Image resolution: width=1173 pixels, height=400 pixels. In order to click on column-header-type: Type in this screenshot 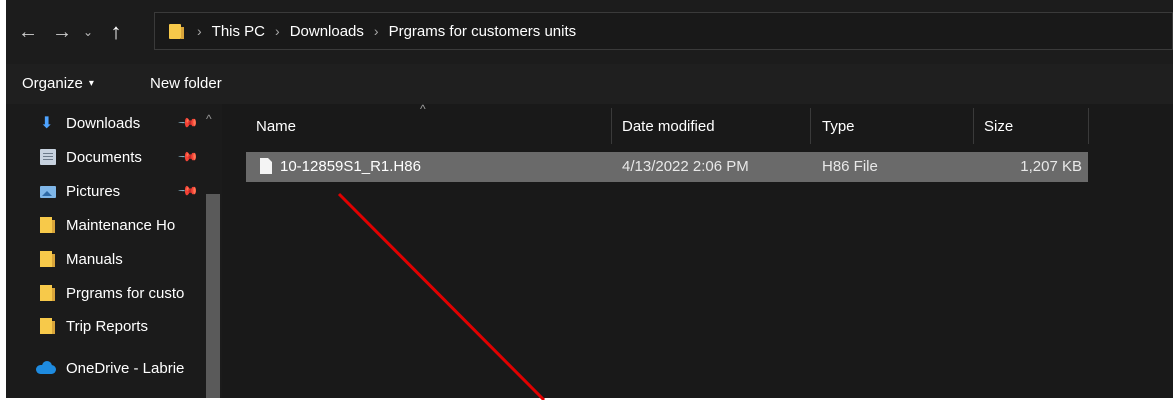, I will do `click(838, 126)`.